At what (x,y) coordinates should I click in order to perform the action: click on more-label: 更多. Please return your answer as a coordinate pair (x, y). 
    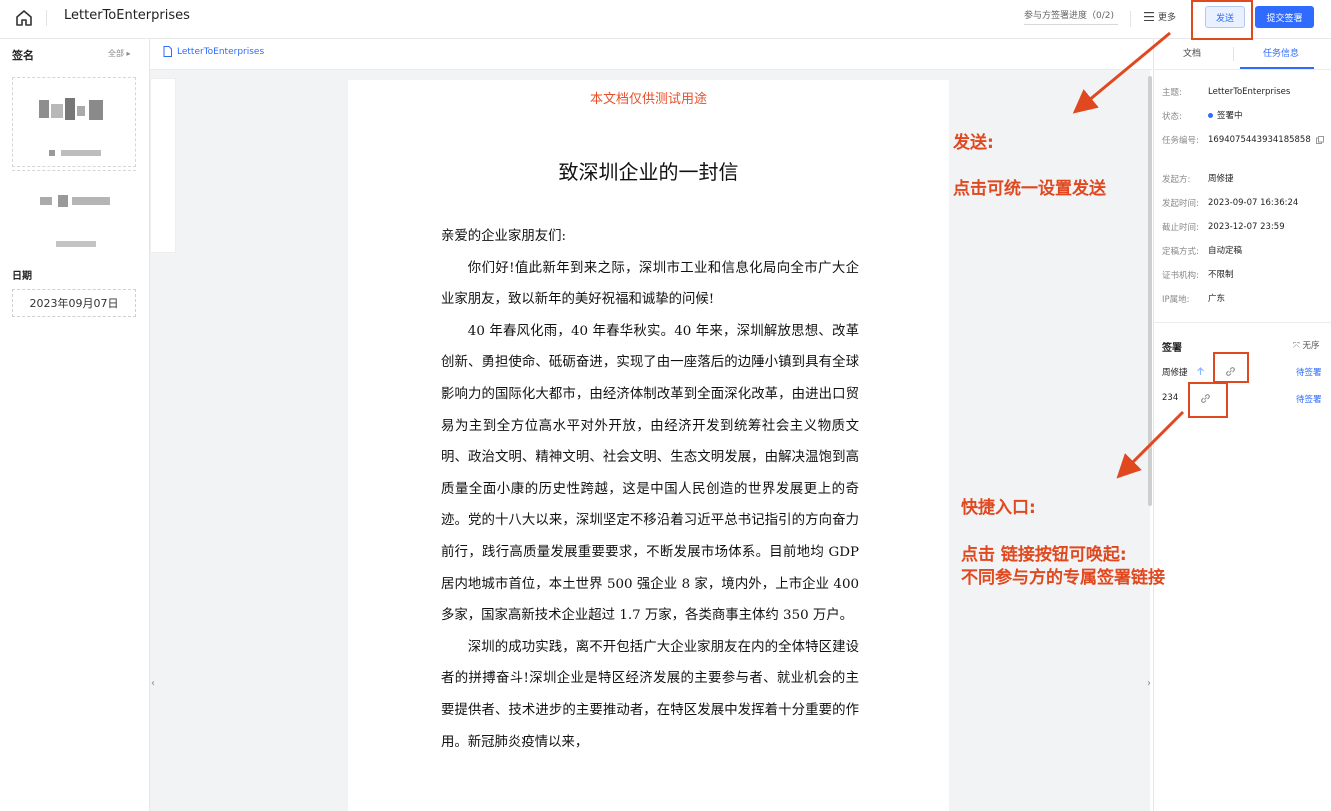
    Looking at the image, I should click on (1167, 18).